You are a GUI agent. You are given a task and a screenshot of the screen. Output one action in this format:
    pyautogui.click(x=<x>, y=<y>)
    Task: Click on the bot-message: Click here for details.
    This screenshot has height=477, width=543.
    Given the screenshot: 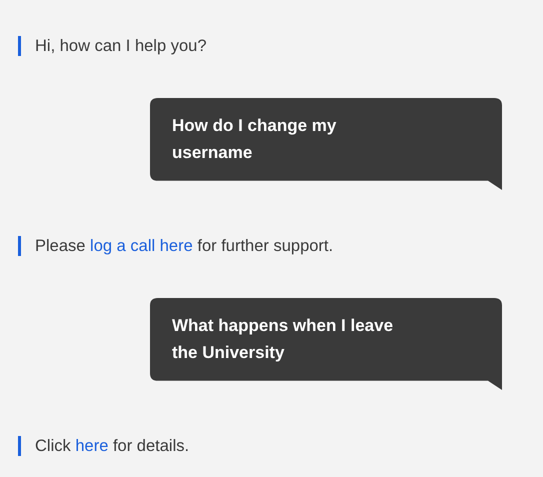 What is the action you would take?
    pyautogui.click(x=112, y=446)
    